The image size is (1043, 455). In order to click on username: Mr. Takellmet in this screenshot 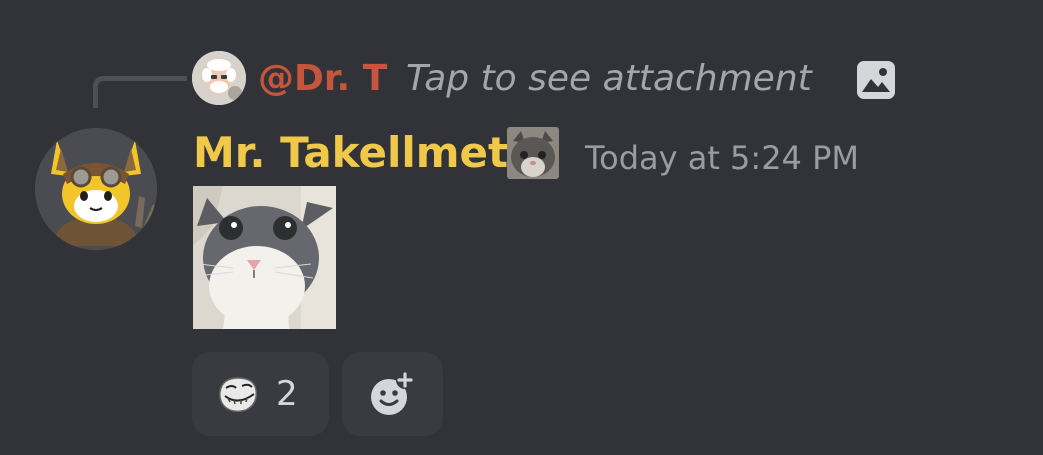, I will do `click(350, 153)`.